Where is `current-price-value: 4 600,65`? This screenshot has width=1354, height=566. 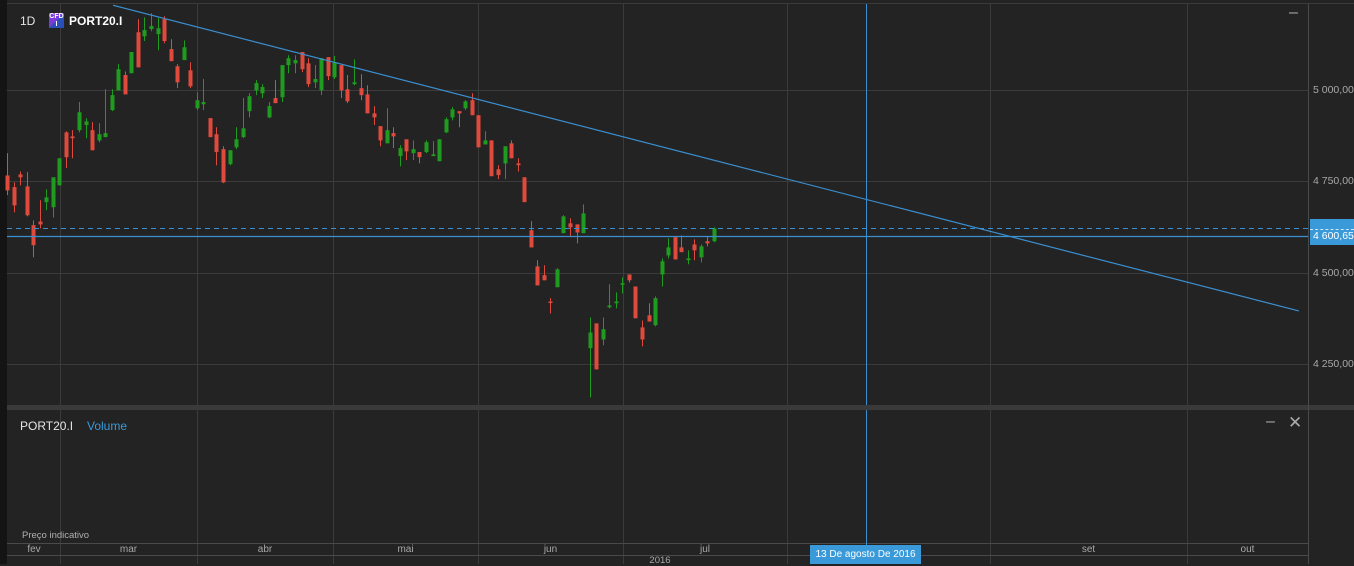 current-price-value: 4 600,65 is located at coordinates (1333, 236).